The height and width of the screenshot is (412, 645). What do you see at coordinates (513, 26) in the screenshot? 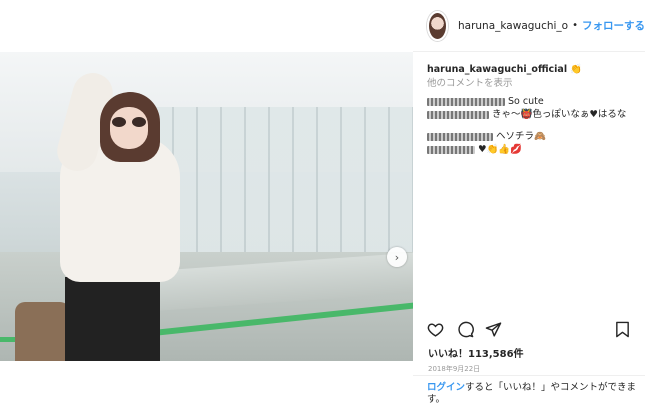
I see `header-username: haruna_kawaguchi_o` at bounding box center [513, 26].